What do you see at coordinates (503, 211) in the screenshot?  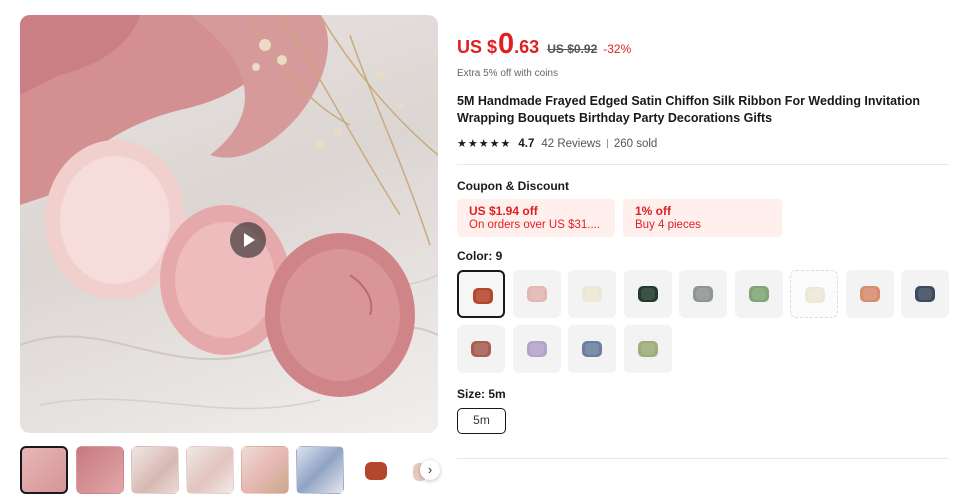 I see `coupon-amount: US $1.94 off` at bounding box center [503, 211].